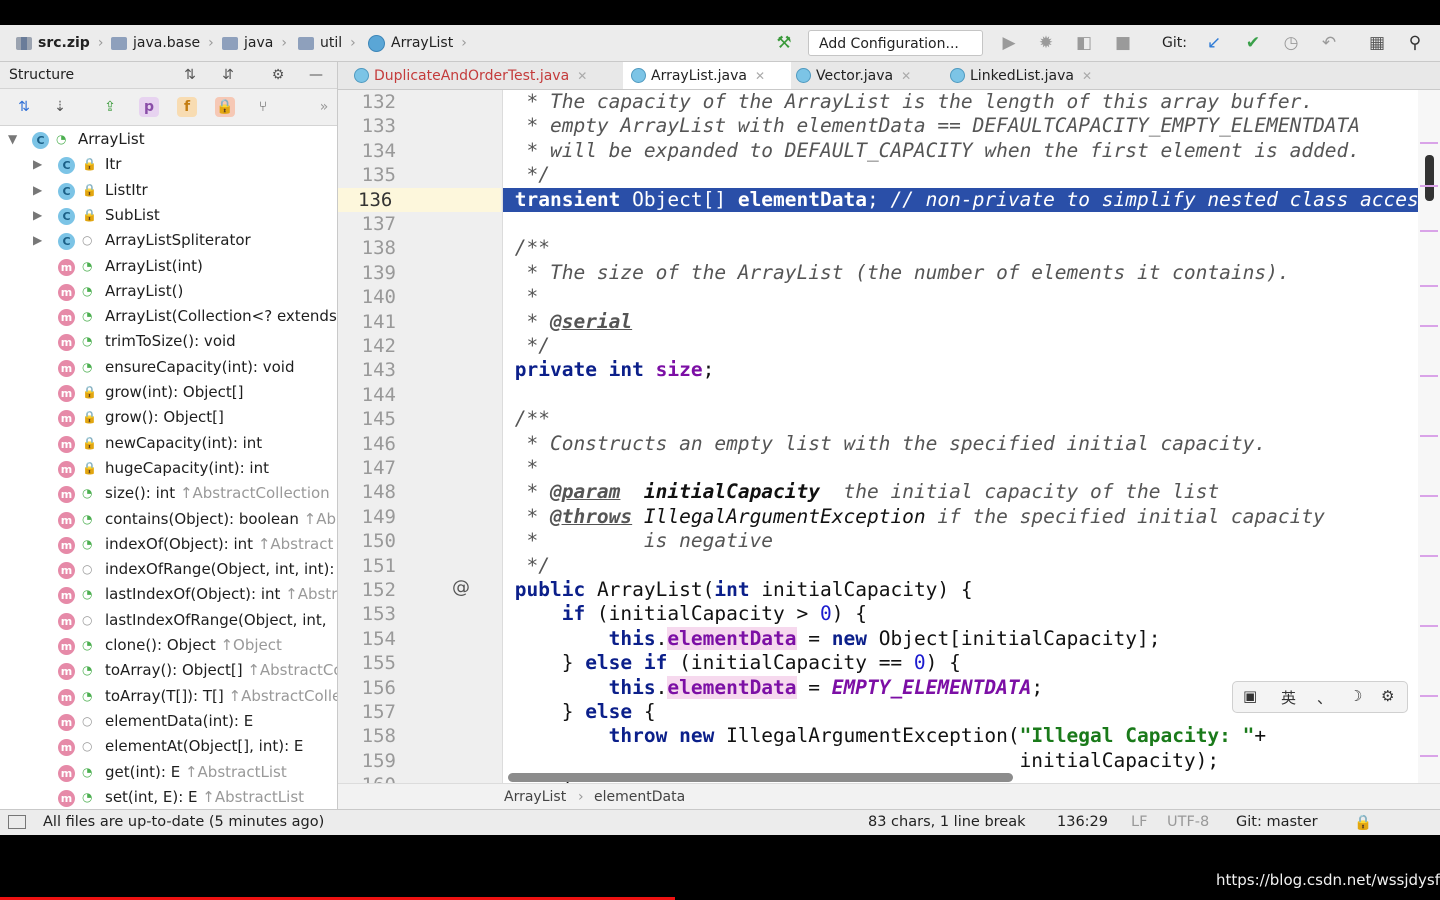 This screenshot has width=1440, height=900. What do you see at coordinates (485, 75) in the screenshot?
I see `tab-duplicateandordertest-java: DuplicateAndOrderTest.java ✕` at bounding box center [485, 75].